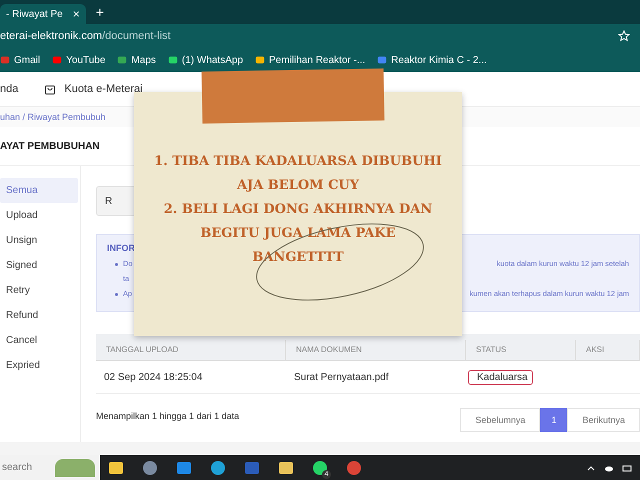 This screenshot has height=480, width=640. Describe the element at coordinates (100, 14) in the screenshot. I see `new-tab-button: +` at that location.